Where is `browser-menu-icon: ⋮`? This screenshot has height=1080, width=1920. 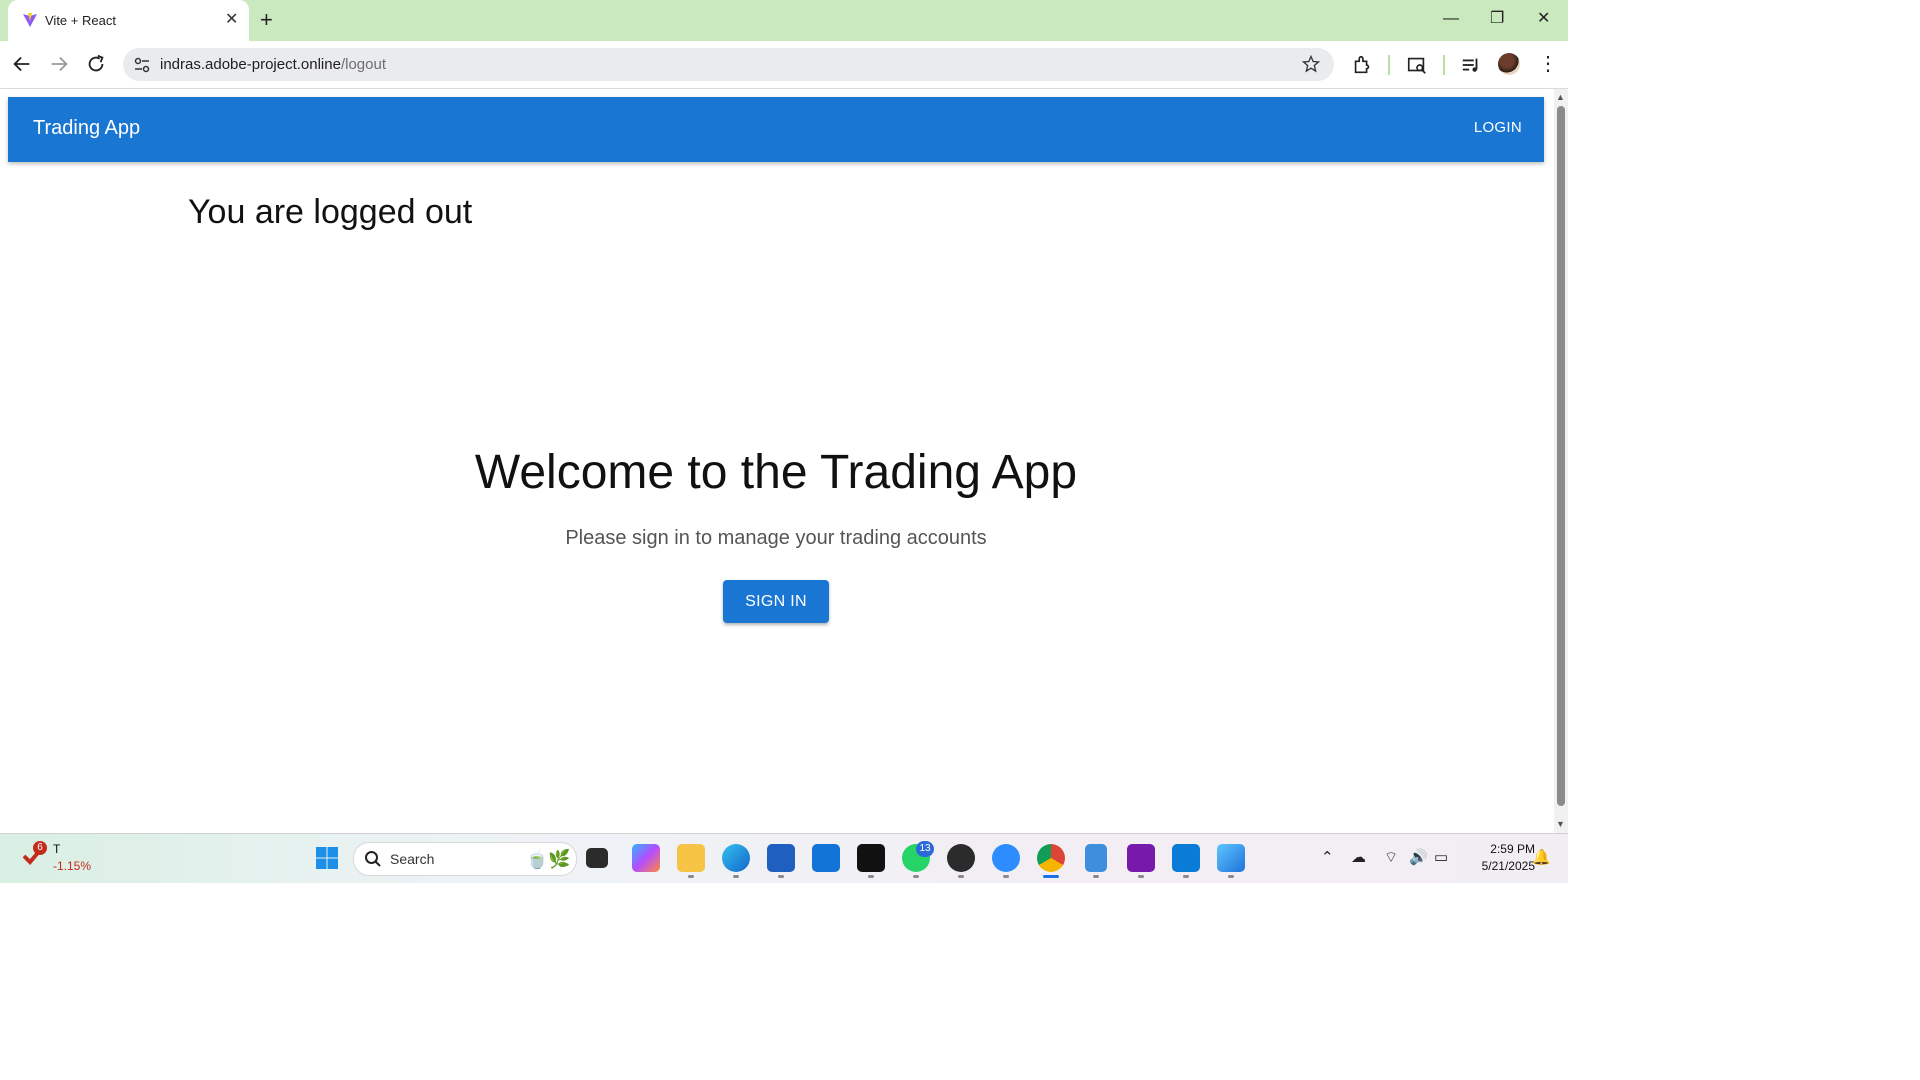
browser-menu-icon: ⋮ is located at coordinates (1548, 64).